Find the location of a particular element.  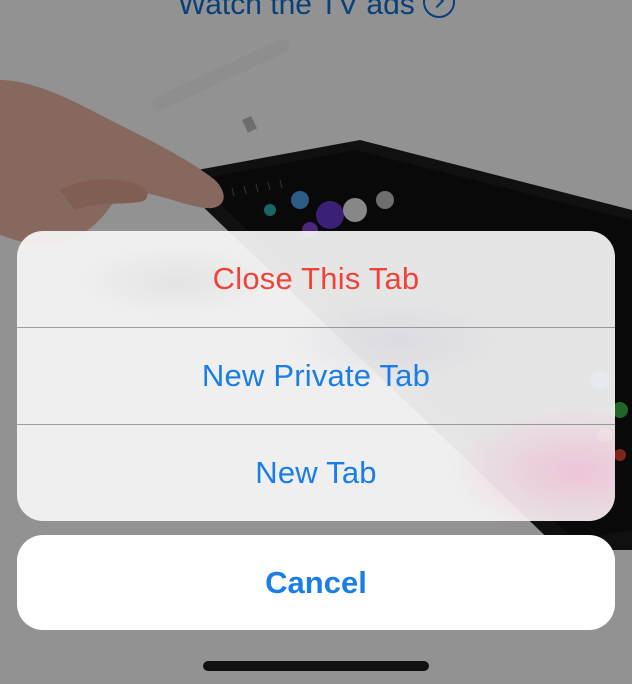

new-private-tab-button: New Private Tab is located at coordinates (316, 376).